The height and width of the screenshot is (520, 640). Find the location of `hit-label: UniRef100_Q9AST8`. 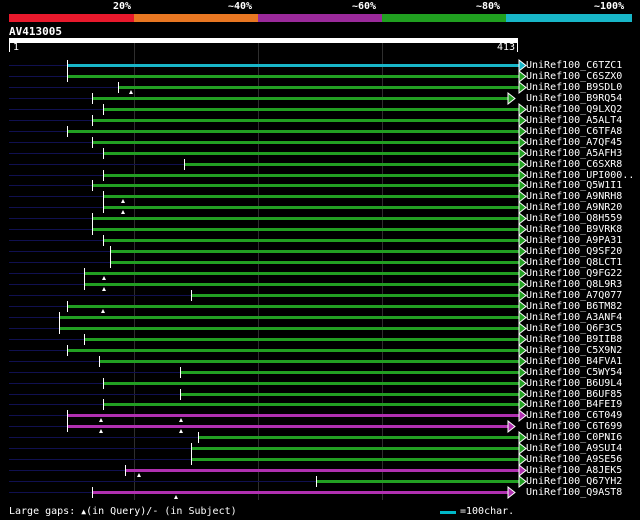

hit-label: UniRef100_Q9AST8 is located at coordinates (574, 492).